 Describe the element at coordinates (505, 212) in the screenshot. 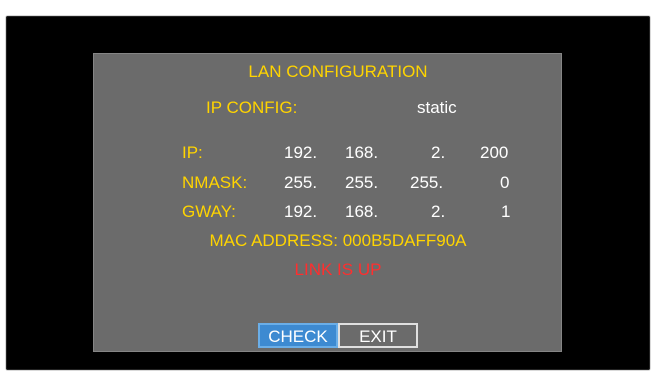

I see `gateway-octet-4: 1` at that location.